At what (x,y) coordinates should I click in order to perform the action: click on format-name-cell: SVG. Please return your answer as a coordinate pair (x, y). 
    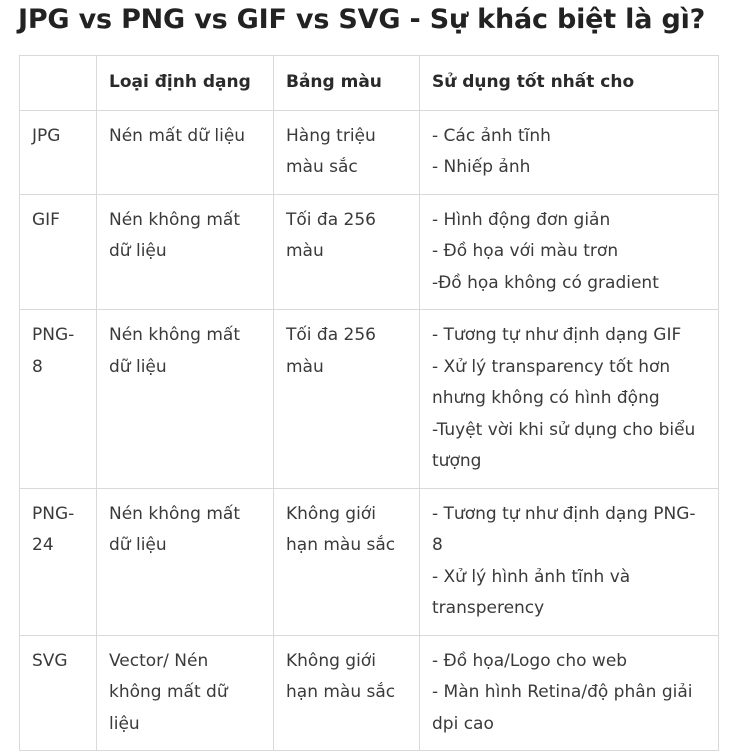
    Looking at the image, I should click on (58, 692).